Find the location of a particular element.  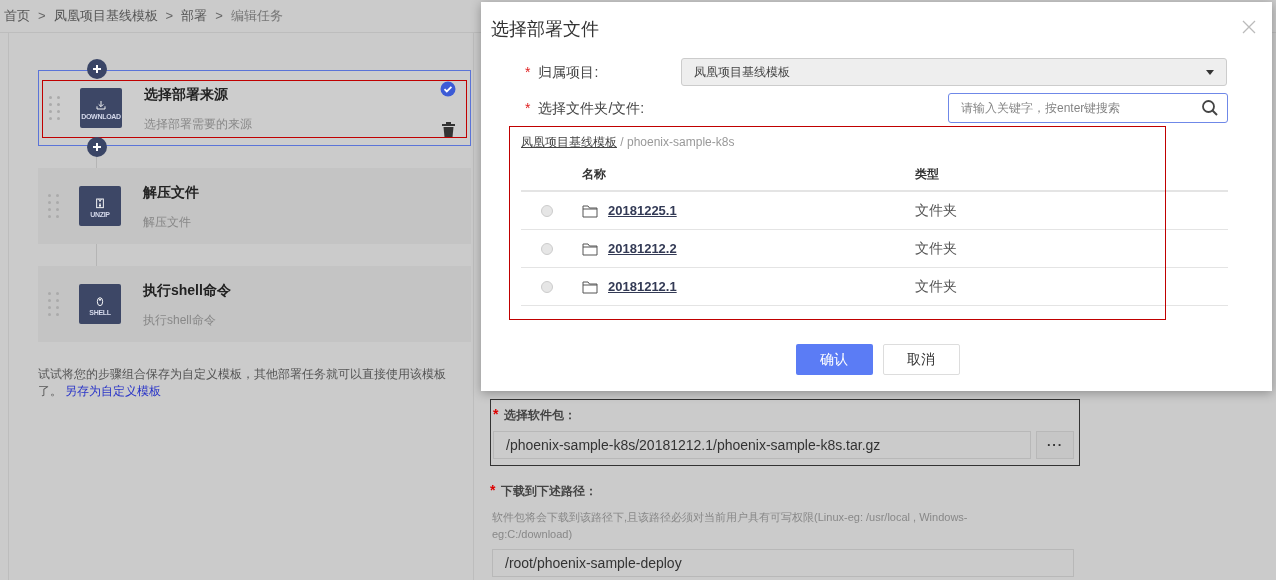

column-header: 名称 is located at coordinates (594, 174).